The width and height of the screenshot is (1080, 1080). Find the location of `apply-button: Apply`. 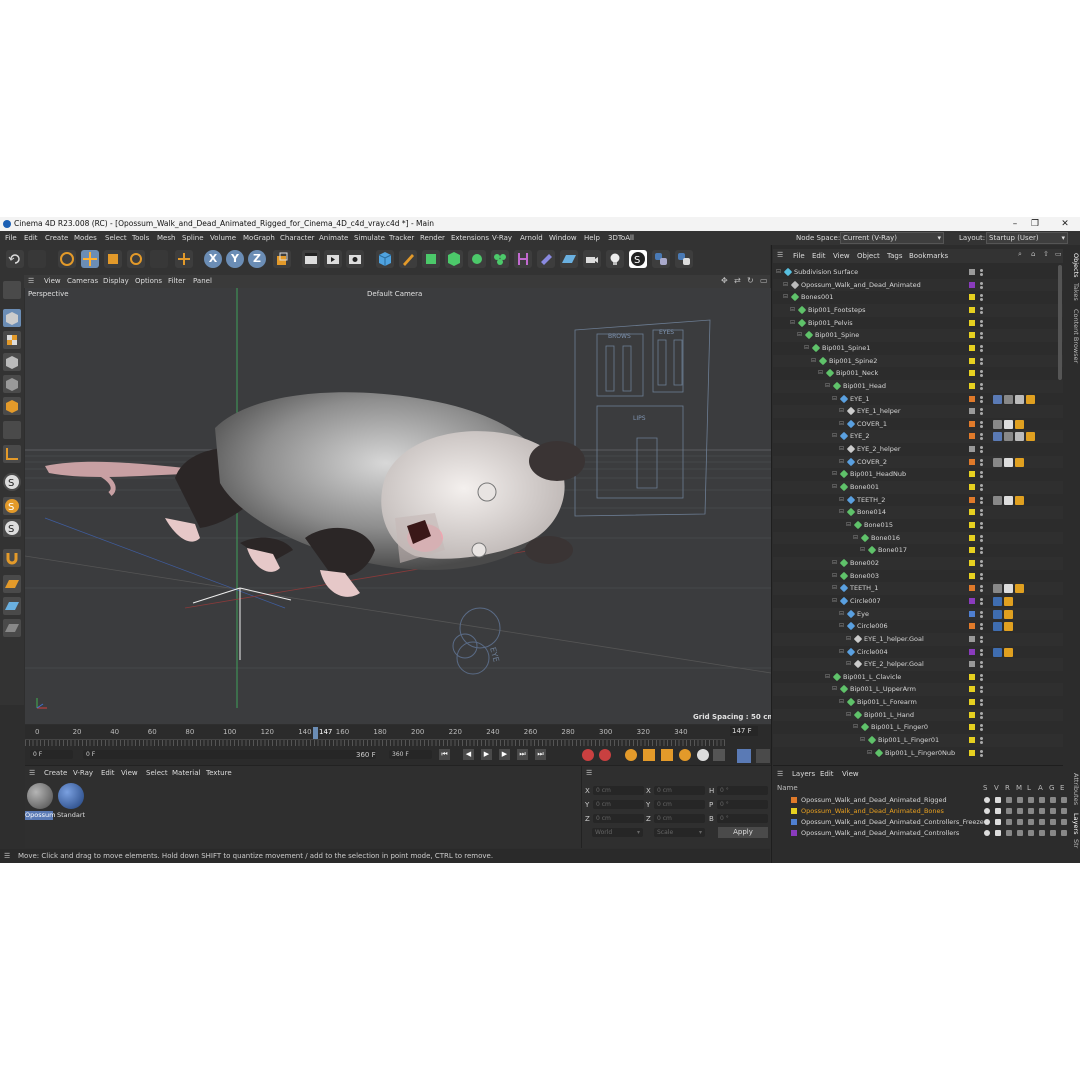

apply-button: Apply is located at coordinates (743, 832).